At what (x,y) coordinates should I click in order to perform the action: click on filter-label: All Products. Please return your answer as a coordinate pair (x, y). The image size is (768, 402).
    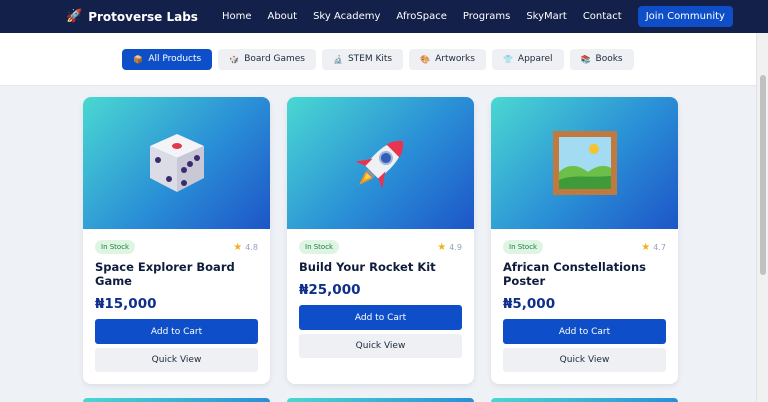
    Looking at the image, I should click on (175, 59).